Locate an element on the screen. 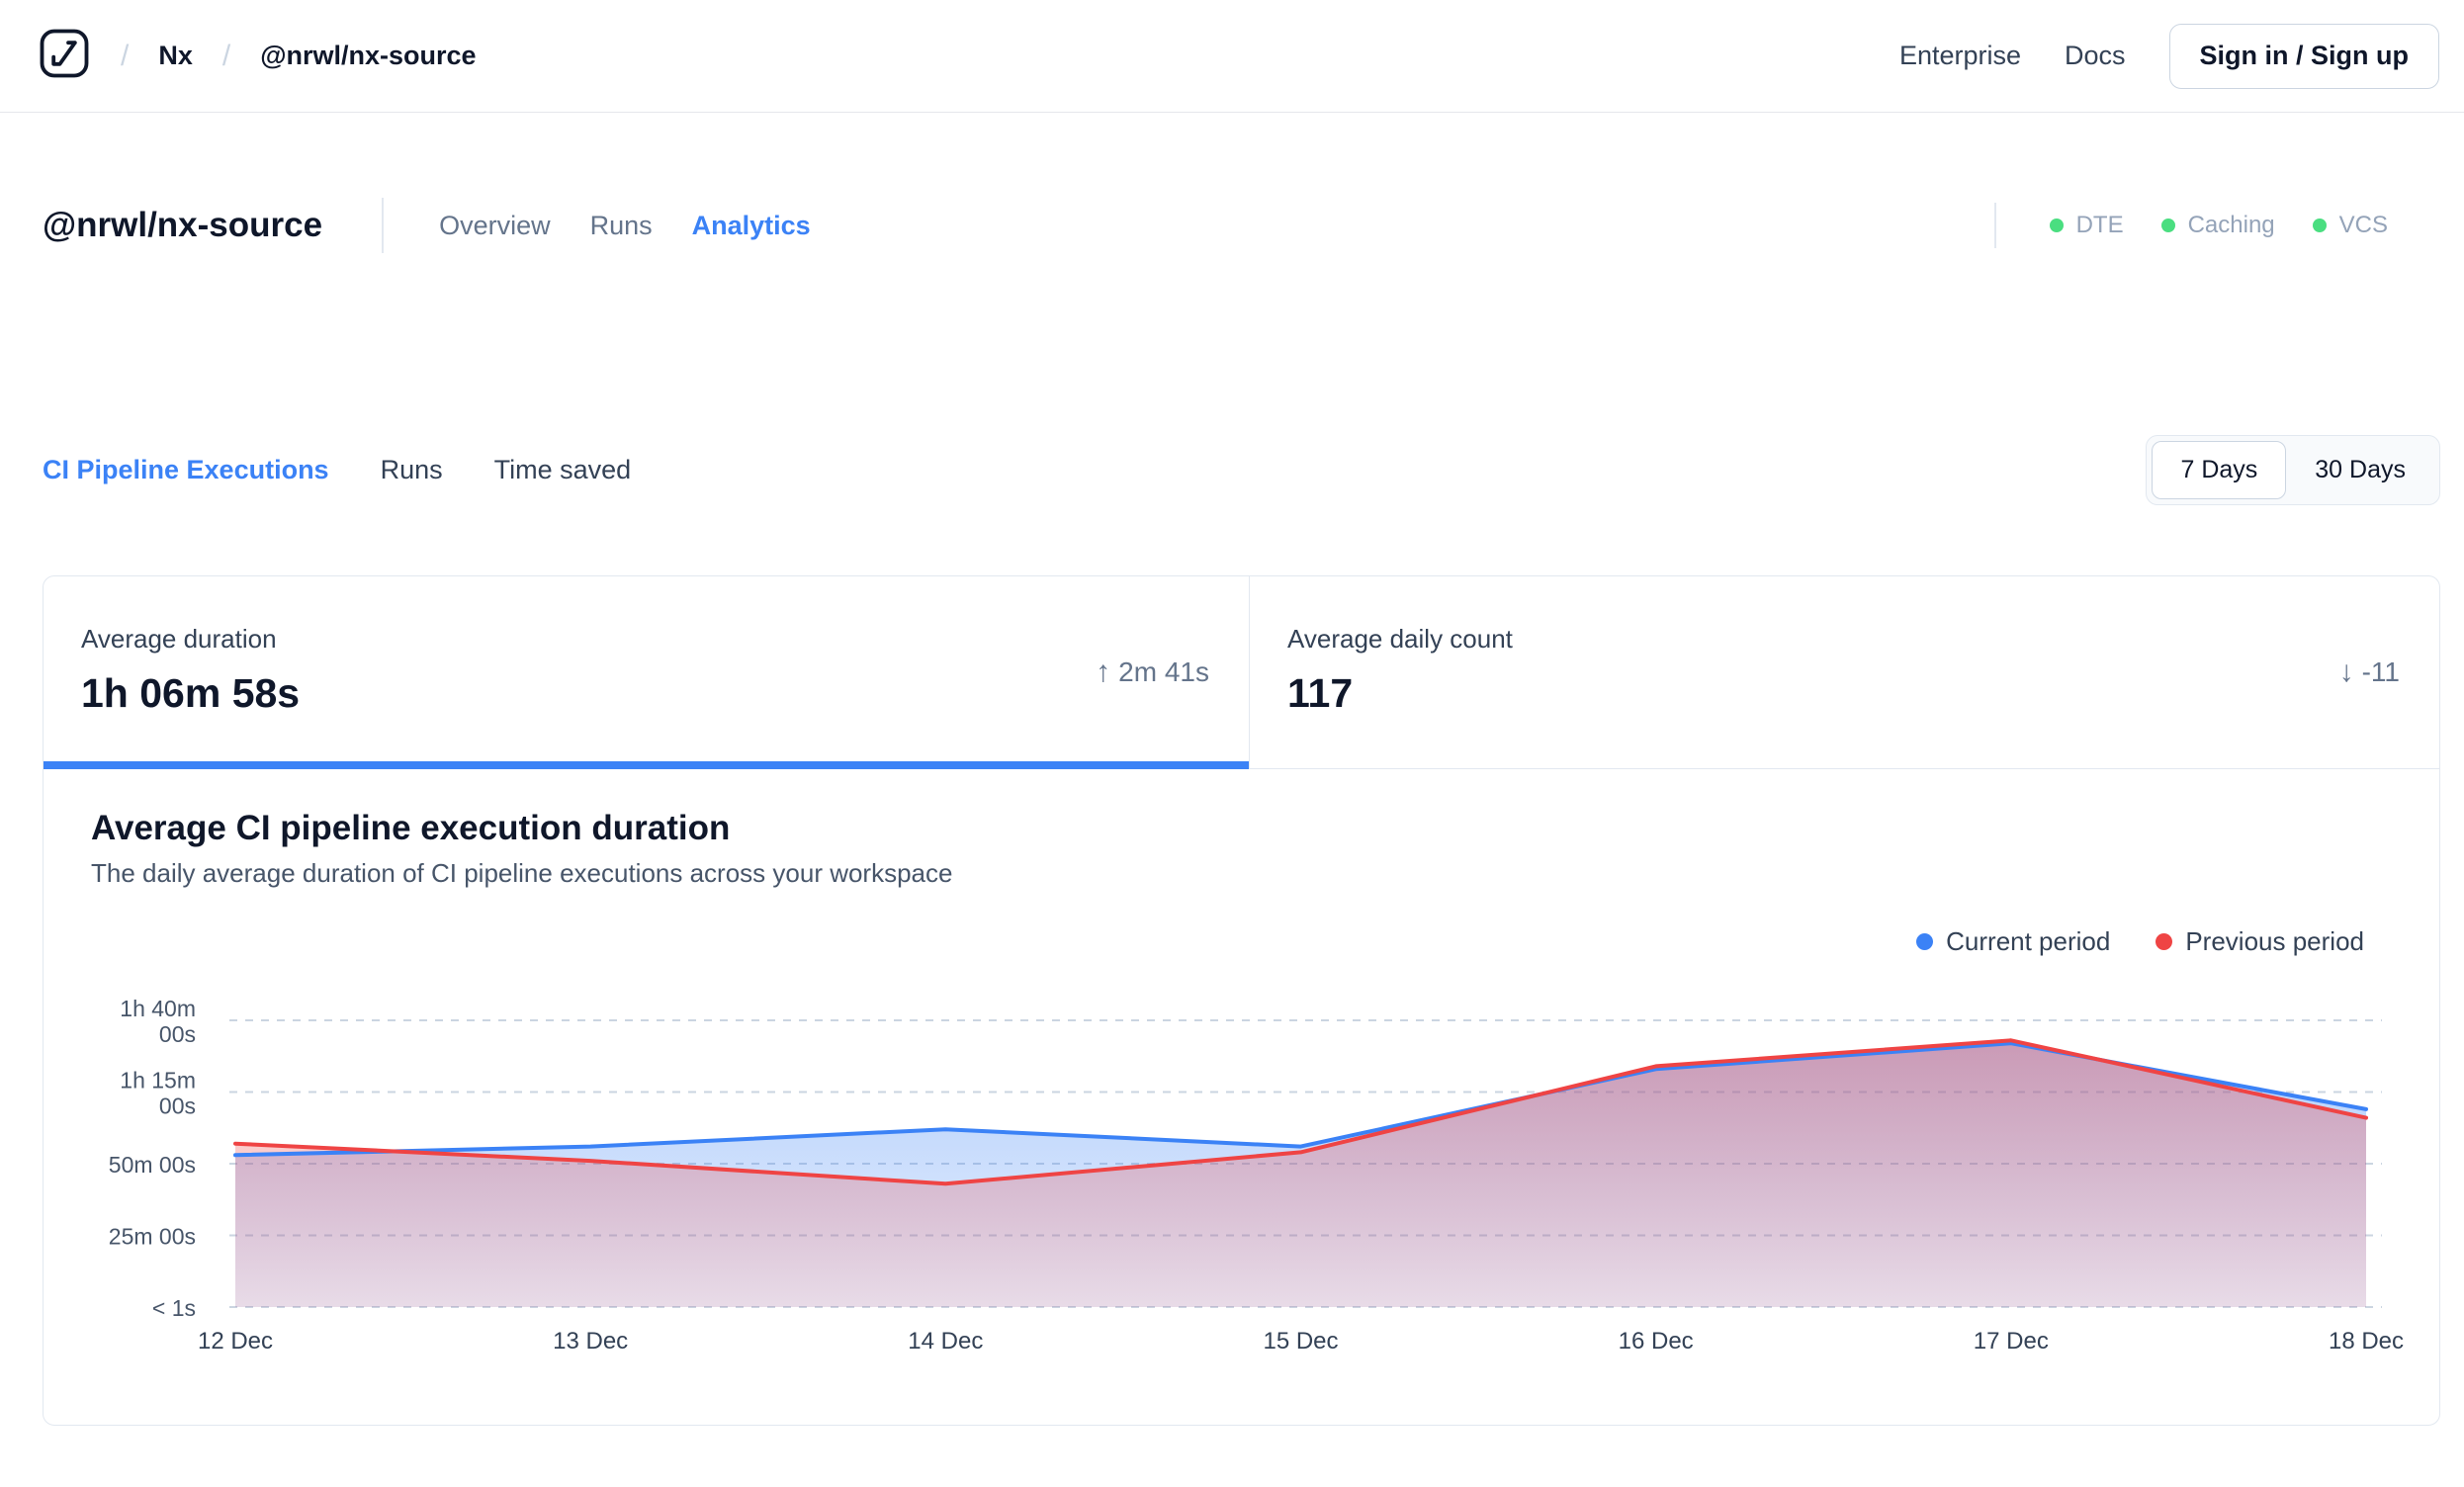 The width and height of the screenshot is (2464, 1487). active-card-indicator is located at coordinates (647, 765).